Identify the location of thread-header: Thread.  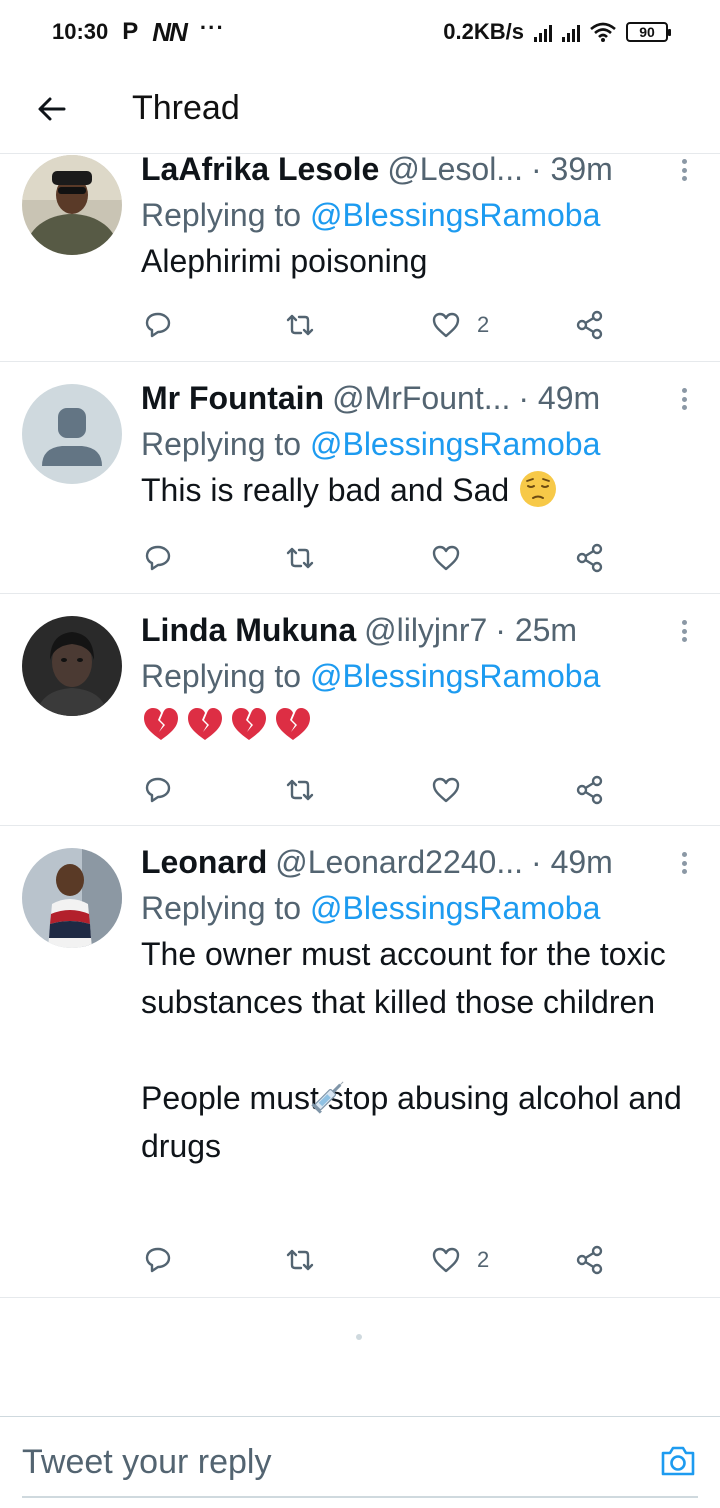
(360, 109).